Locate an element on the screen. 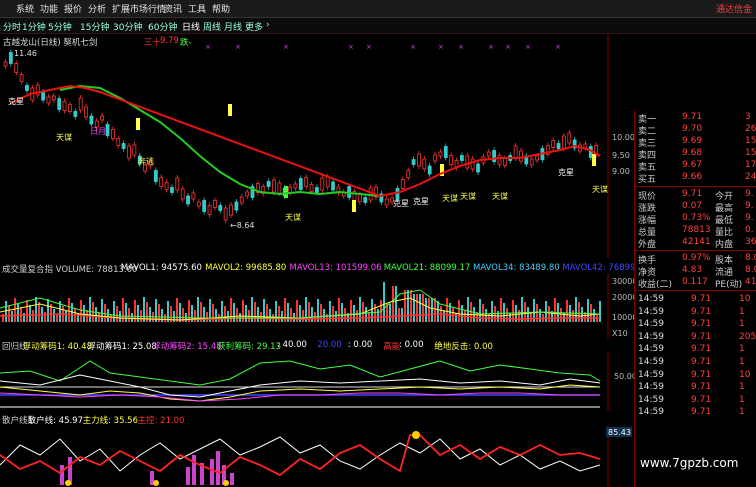 Image resolution: width=756 pixels, height=487 pixels. menu-item-news: 资讯 is located at coordinates (173, 8).